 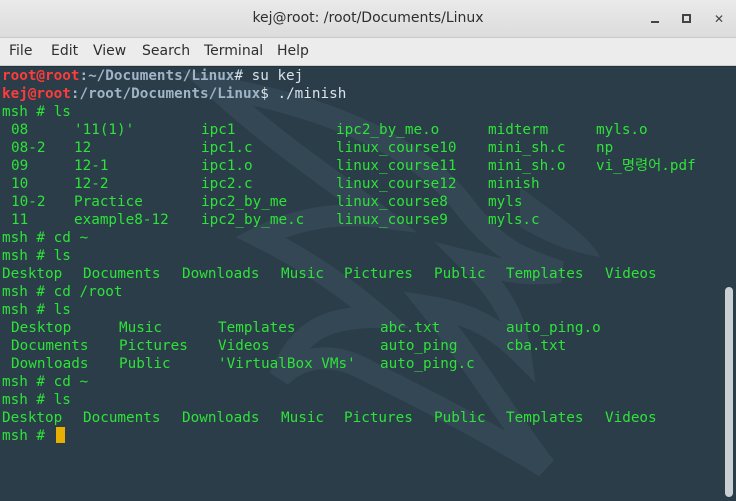 What do you see at coordinates (427, 364) in the screenshot?
I see `file-entry: auto_ping.c` at bounding box center [427, 364].